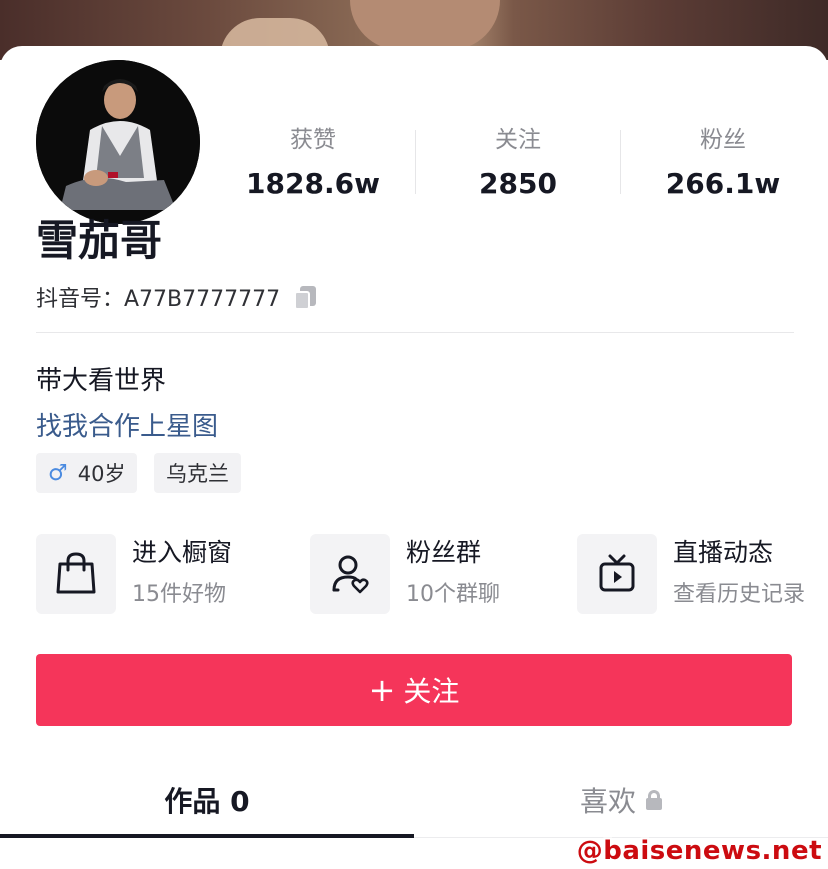 The height and width of the screenshot is (869, 828). Describe the element at coordinates (58, 473) in the screenshot. I see `male-icon: ♂` at that location.